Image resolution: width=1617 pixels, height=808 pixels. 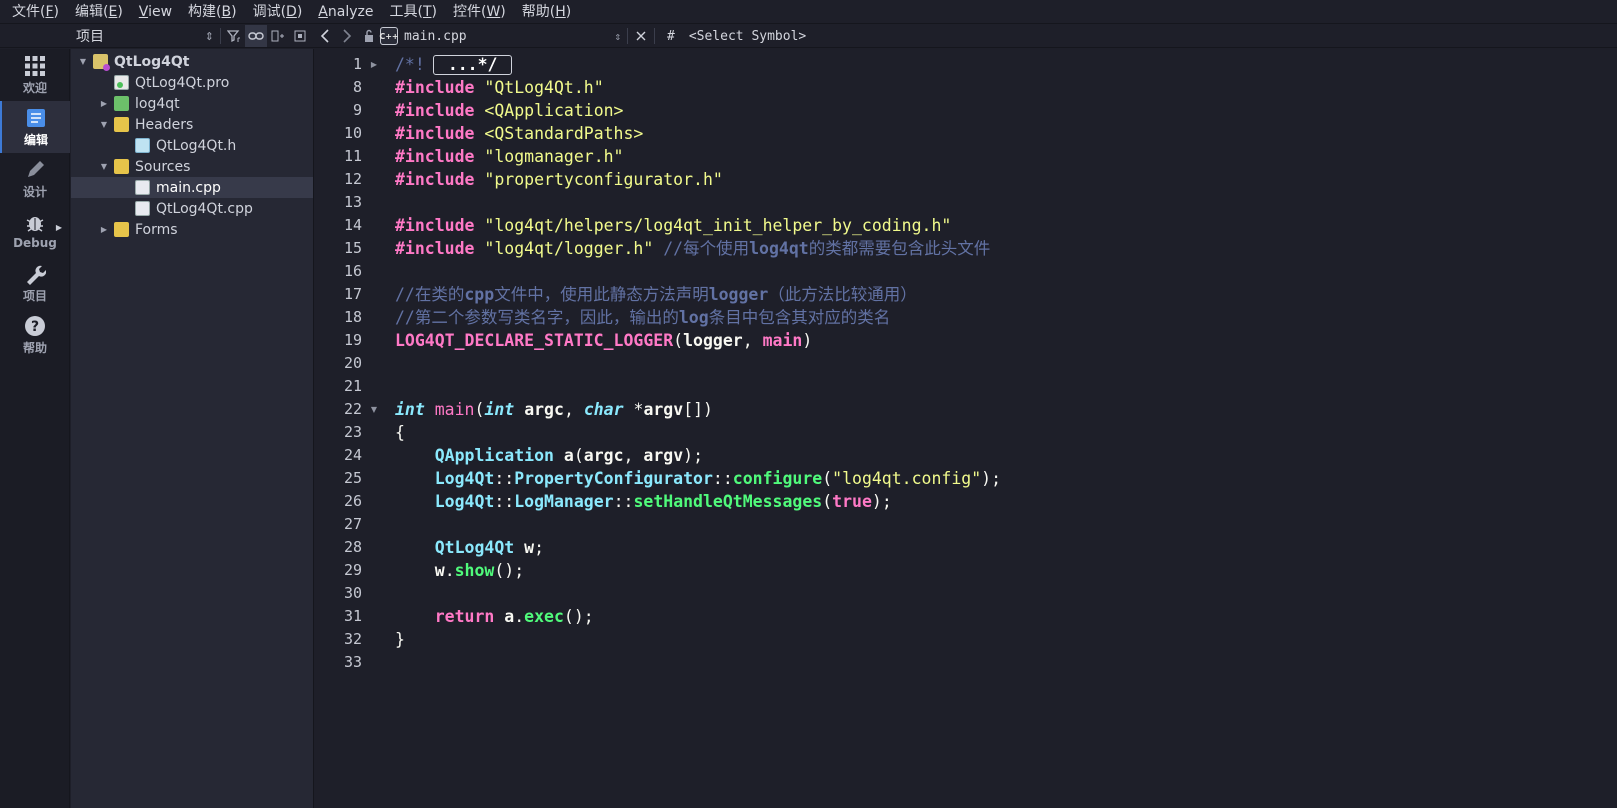 What do you see at coordinates (35, 335) in the screenshot?
I see `mode-help: ? 帮助` at bounding box center [35, 335].